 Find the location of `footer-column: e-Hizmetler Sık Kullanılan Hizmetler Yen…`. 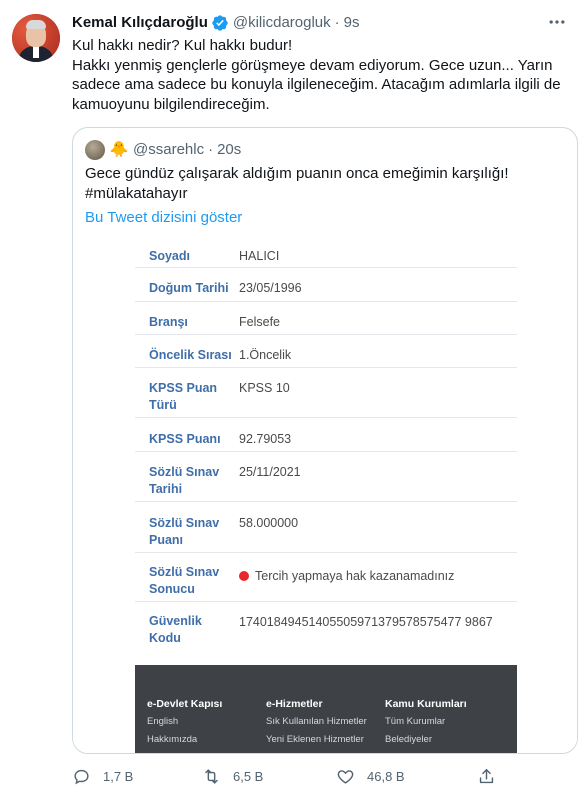

footer-column: e-Hizmetler Sık Kullanılan Hizmetler Yen… is located at coordinates (316, 722).